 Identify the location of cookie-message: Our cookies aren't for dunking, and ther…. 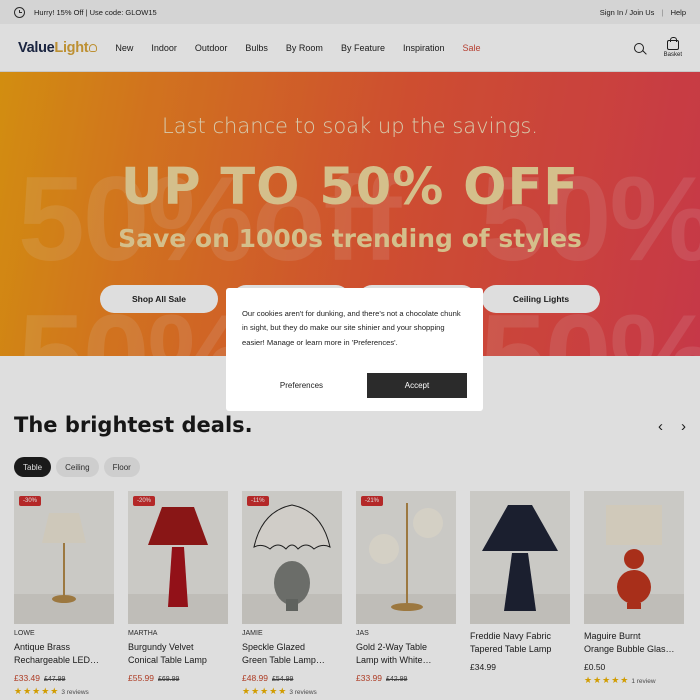
(351, 328).